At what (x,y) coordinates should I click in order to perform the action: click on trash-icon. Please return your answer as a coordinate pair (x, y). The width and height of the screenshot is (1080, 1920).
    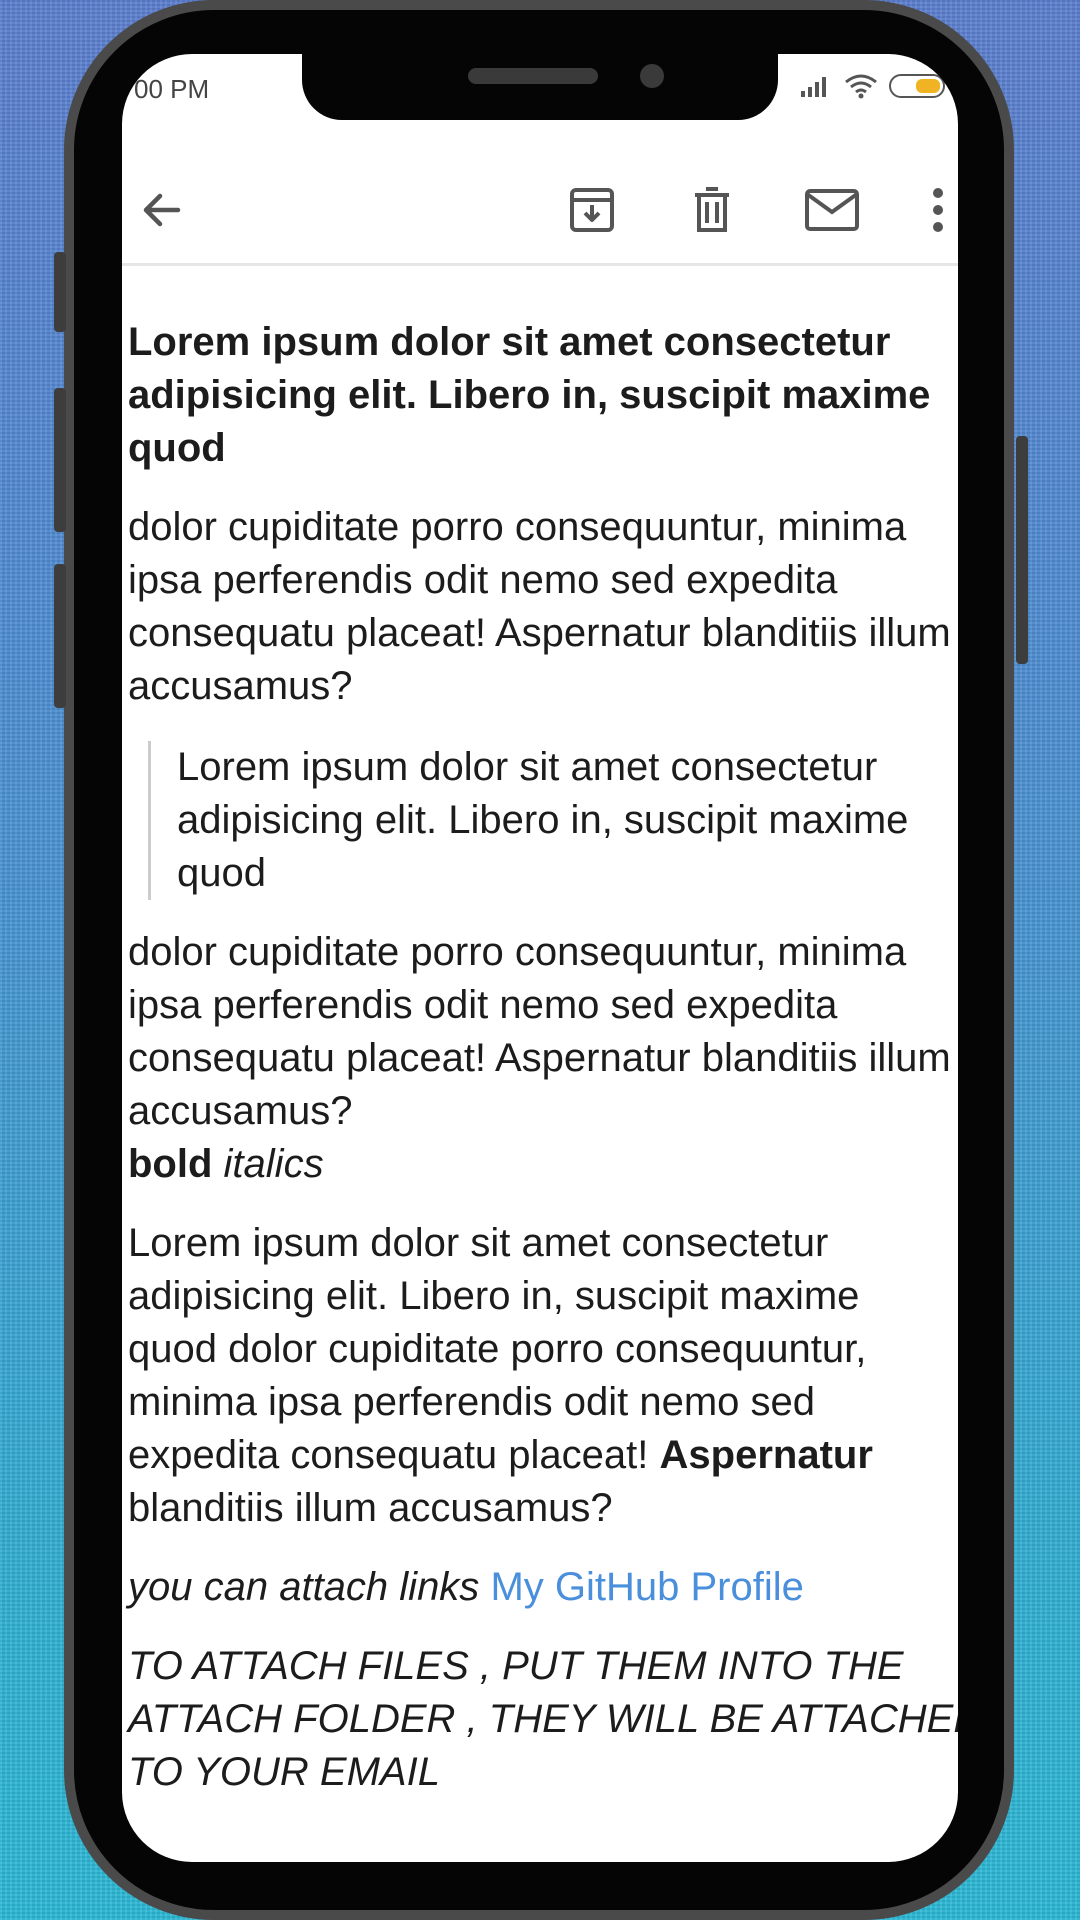
    Looking at the image, I should click on (712, 209).